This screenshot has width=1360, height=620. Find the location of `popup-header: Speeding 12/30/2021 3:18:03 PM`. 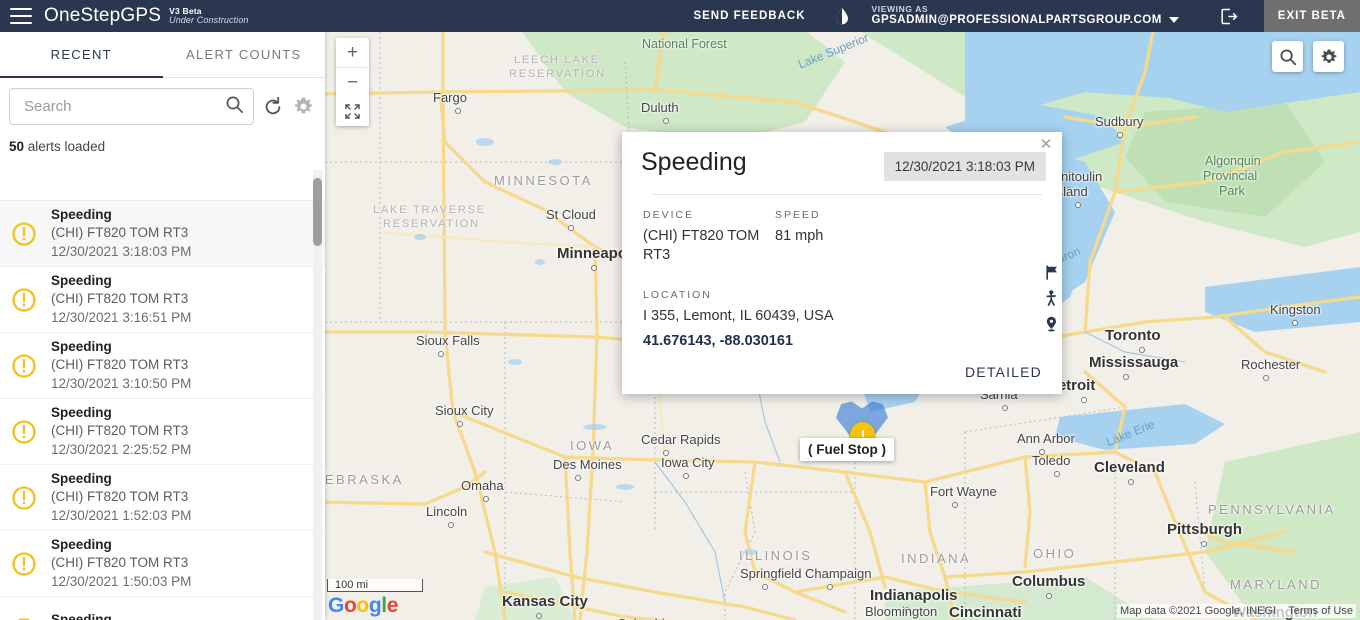

popup-header: Speeding 12/30/2021 3:18:03 PM is located at coordinates (842, 156).